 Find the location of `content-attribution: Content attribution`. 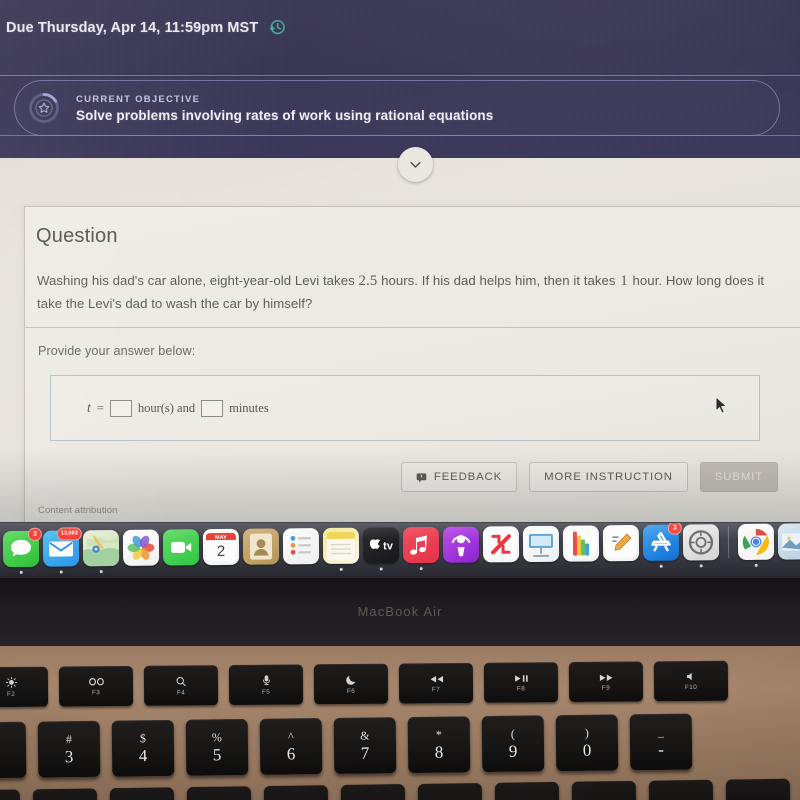

content-attribution: Content attribution is located at coordinates (78, 510).